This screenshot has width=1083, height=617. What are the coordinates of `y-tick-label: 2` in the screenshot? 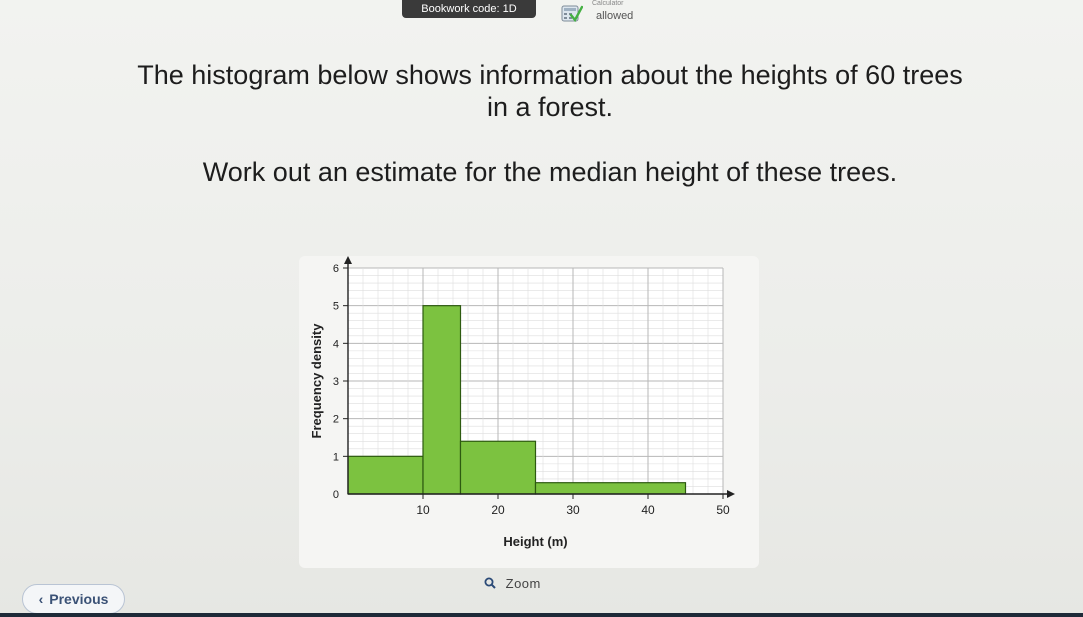 It's located at (336, 420).